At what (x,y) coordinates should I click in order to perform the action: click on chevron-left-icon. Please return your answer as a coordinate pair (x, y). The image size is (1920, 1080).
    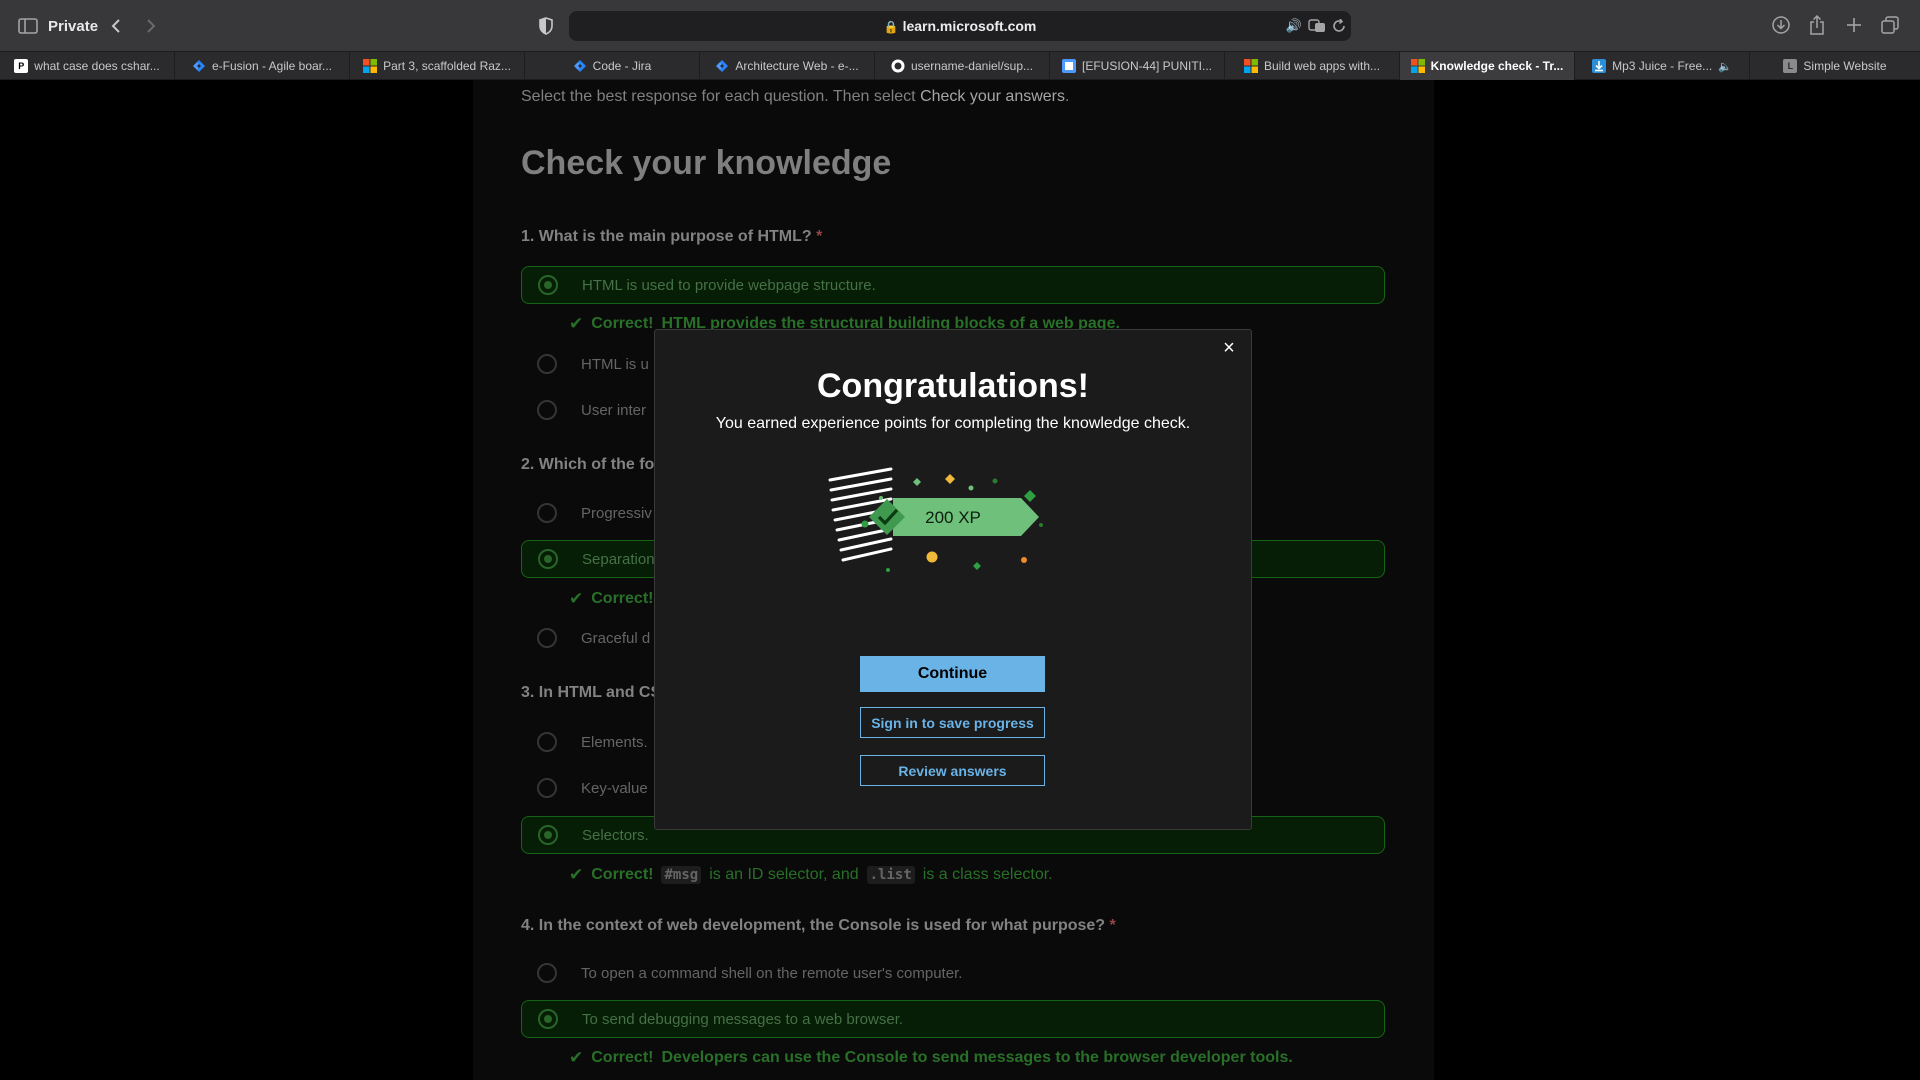
    Looking at the image, I should click on (115, 26).